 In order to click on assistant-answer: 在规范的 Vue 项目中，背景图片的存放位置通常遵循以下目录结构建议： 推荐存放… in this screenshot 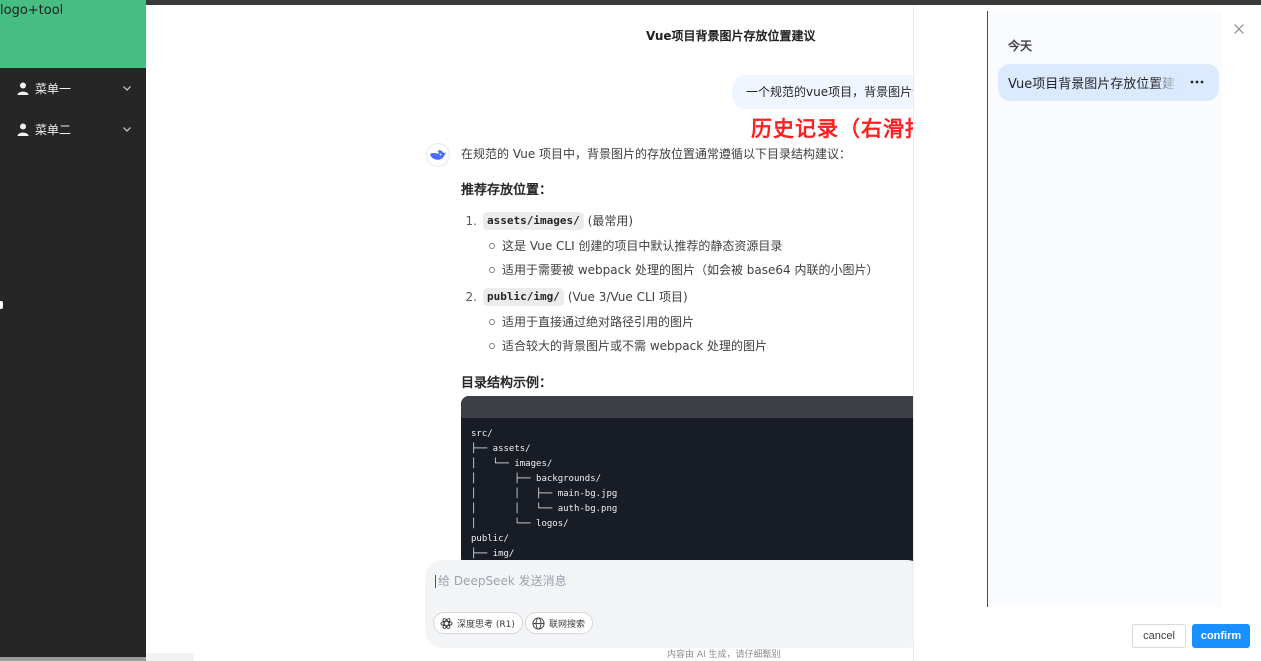, I will do `click(687, 268)`.